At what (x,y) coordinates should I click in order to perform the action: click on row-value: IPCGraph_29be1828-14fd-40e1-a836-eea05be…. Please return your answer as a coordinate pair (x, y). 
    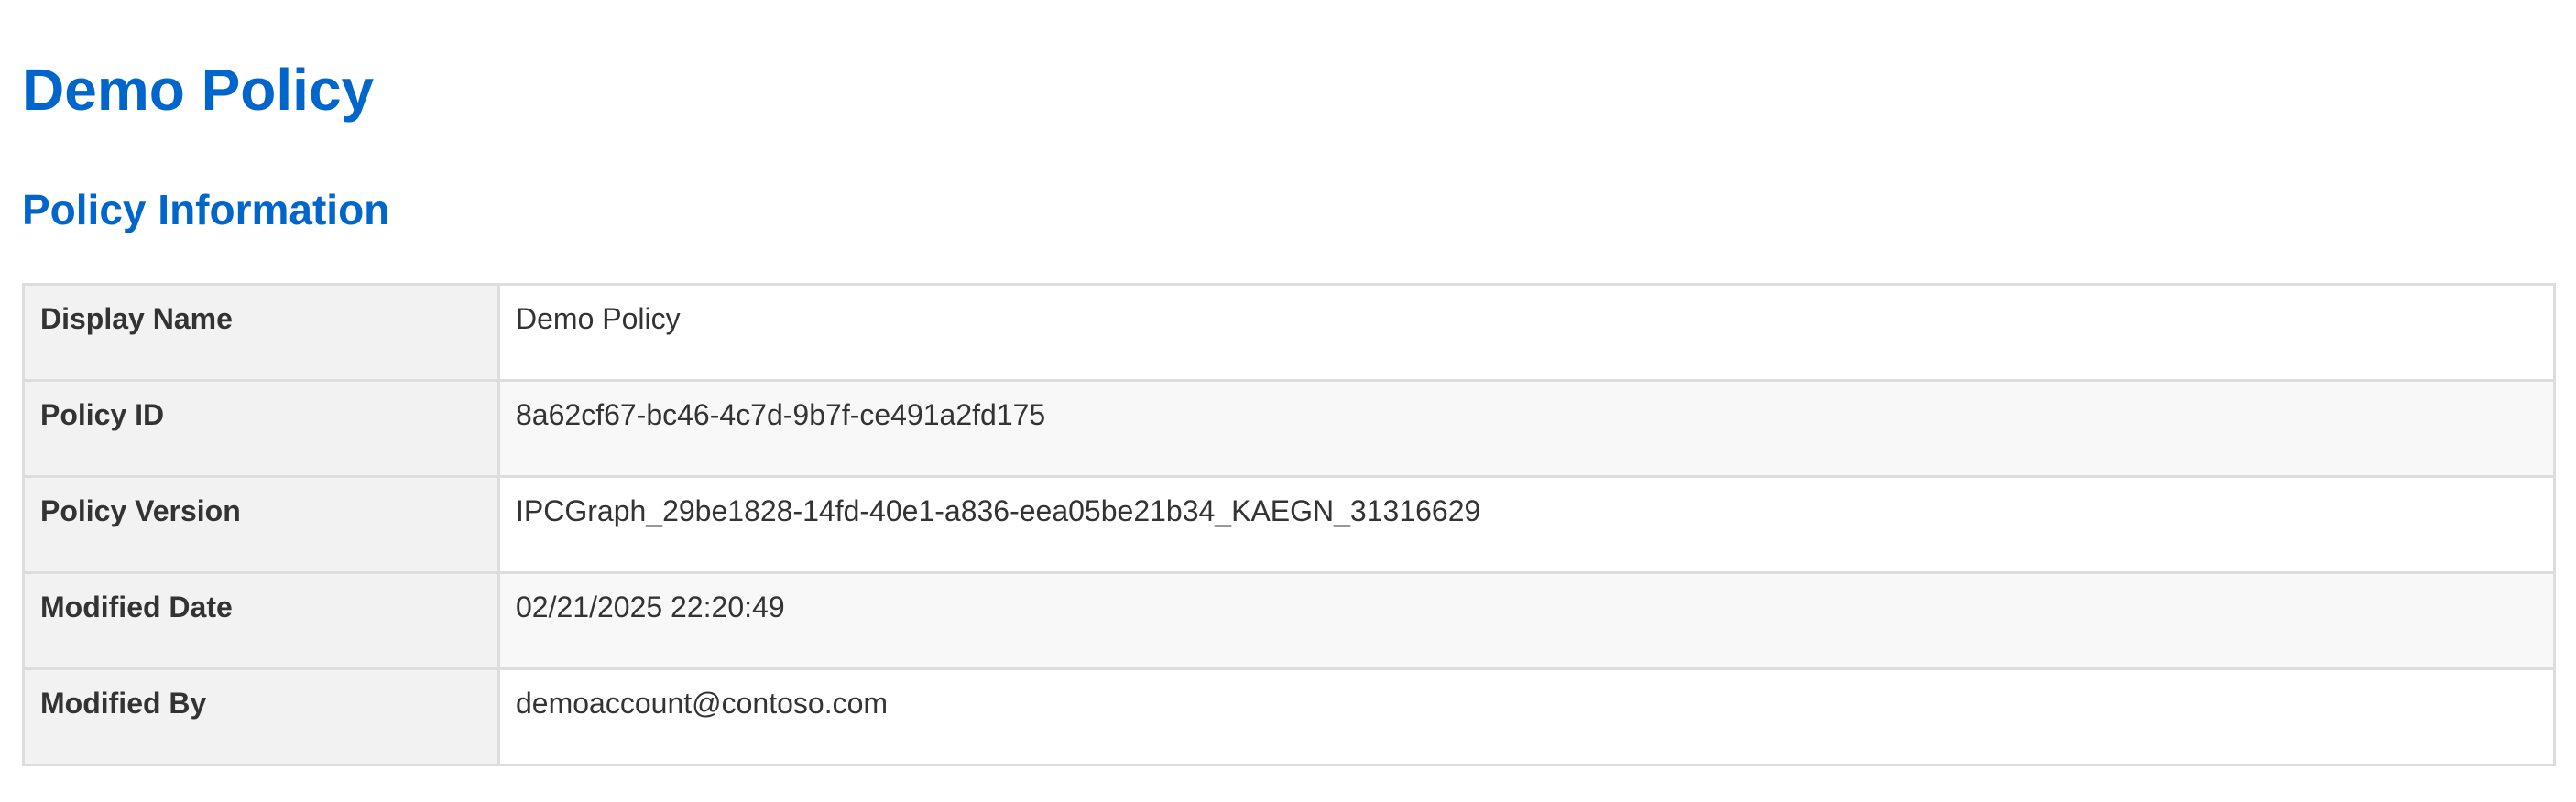
    Looking at the image, I should click on (1527, 524).